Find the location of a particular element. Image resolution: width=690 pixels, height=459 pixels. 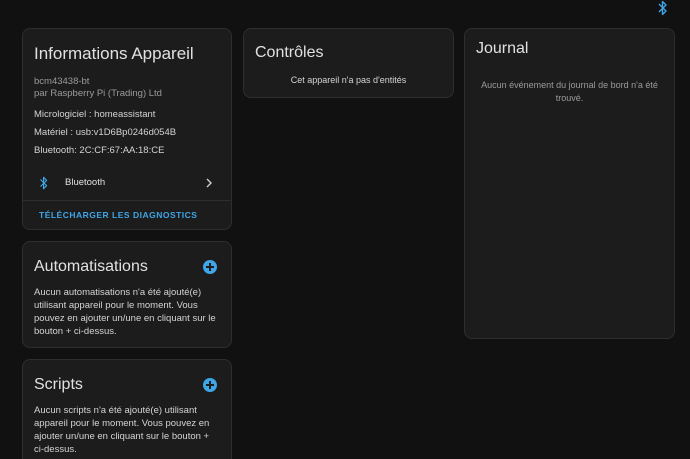

controls-card: Contrôles Cet appareil n'a pas d'entités is located at coordinates (348, 63).